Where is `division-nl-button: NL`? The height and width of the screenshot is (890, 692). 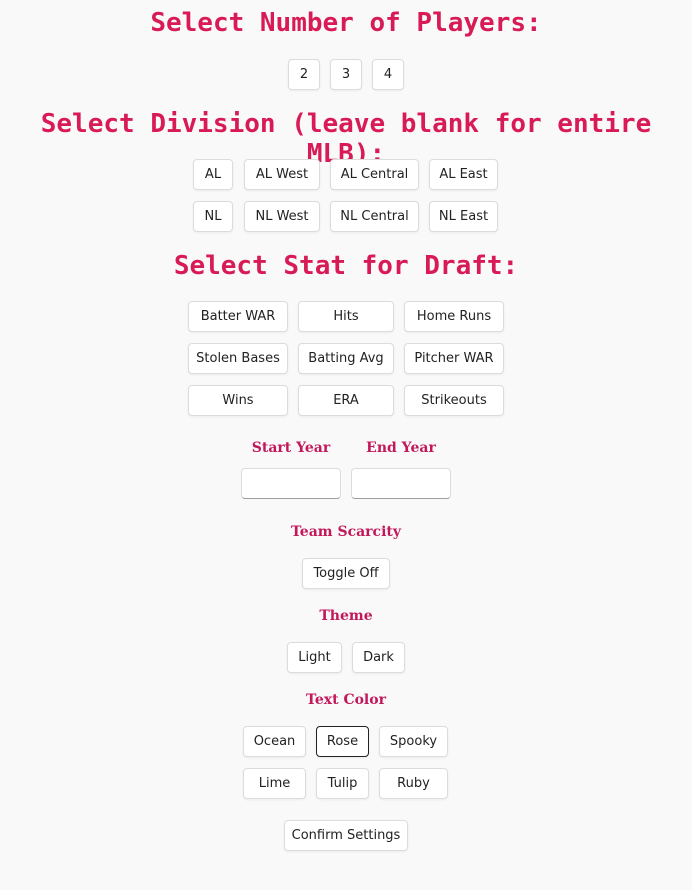 division-nl-button: NL is located at coordinates (213, 216).